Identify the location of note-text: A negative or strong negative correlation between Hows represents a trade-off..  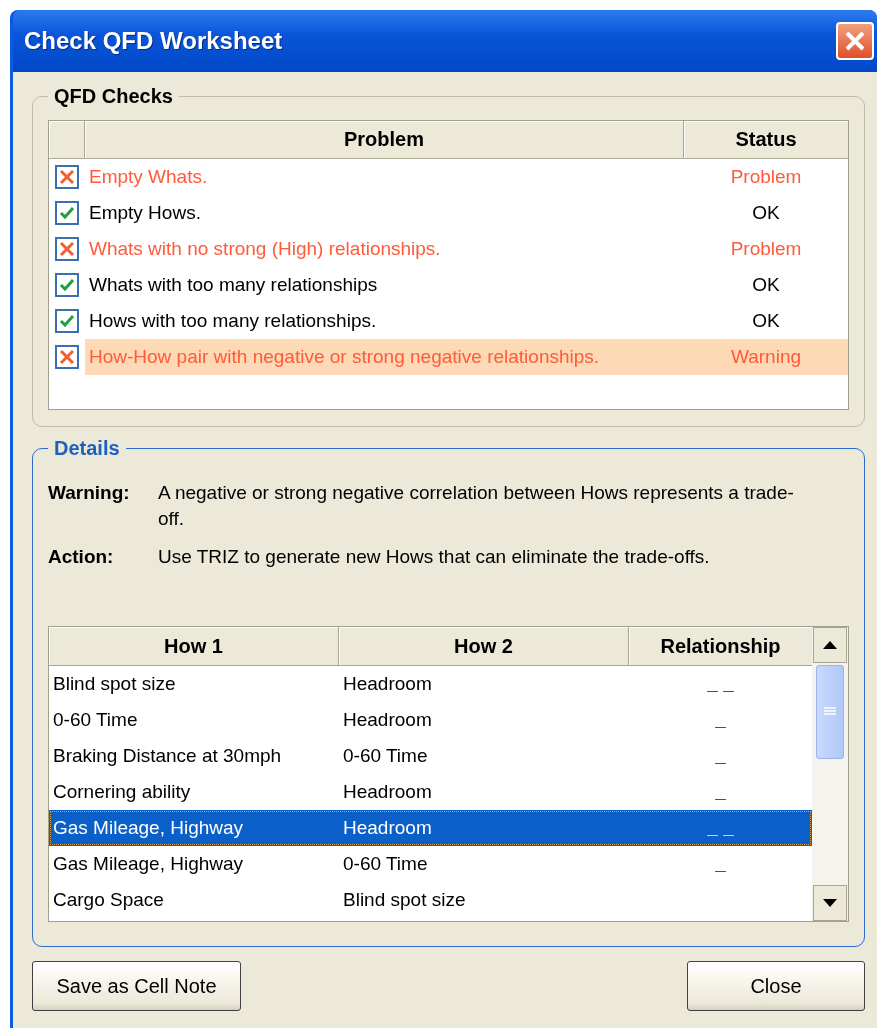
(476, 506).